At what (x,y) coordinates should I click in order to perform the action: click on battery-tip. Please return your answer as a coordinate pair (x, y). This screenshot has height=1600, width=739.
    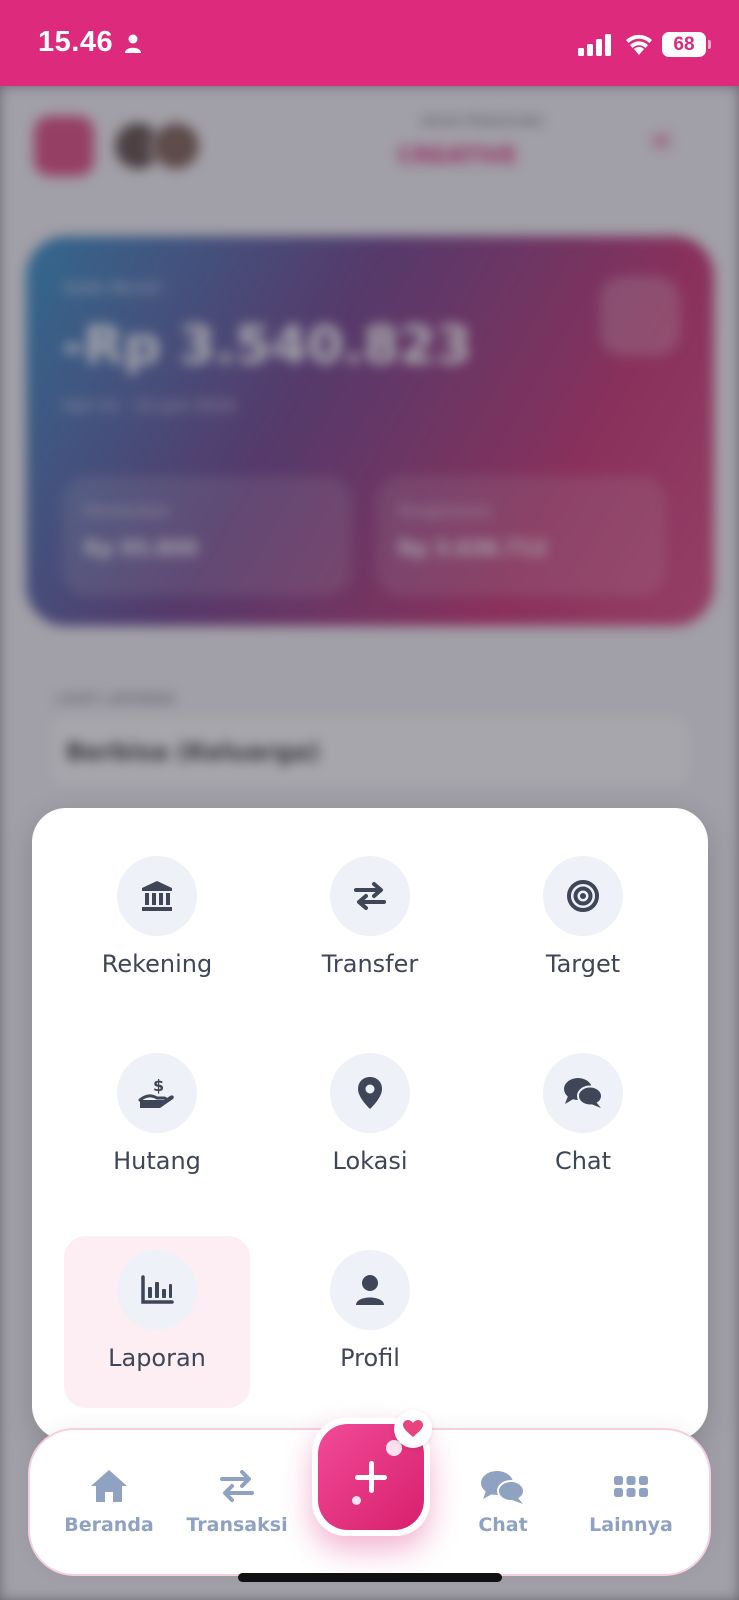
    Looking at the image, I should click on (709, 44).